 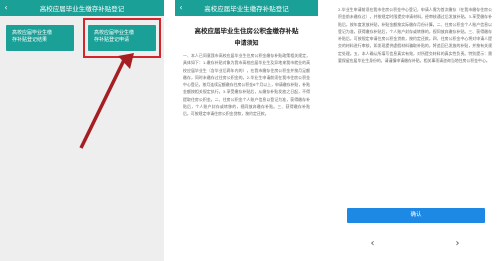 I want to click on annotation-arrow, so click(x=106, y=101).